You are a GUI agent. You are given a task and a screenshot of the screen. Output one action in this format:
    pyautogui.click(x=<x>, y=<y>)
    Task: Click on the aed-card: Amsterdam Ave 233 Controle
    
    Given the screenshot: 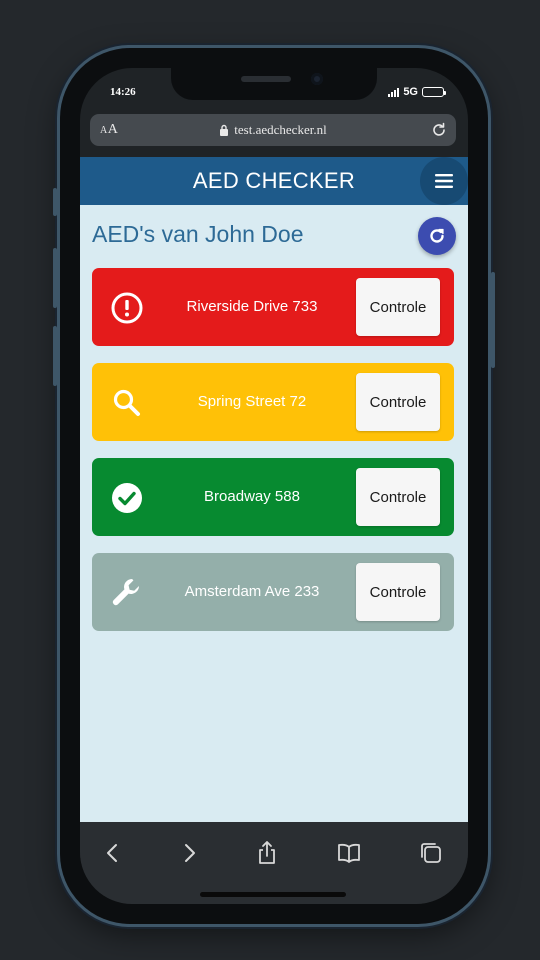 What is the action you would take?
    pyautogui.click(x=273, y=592)
    